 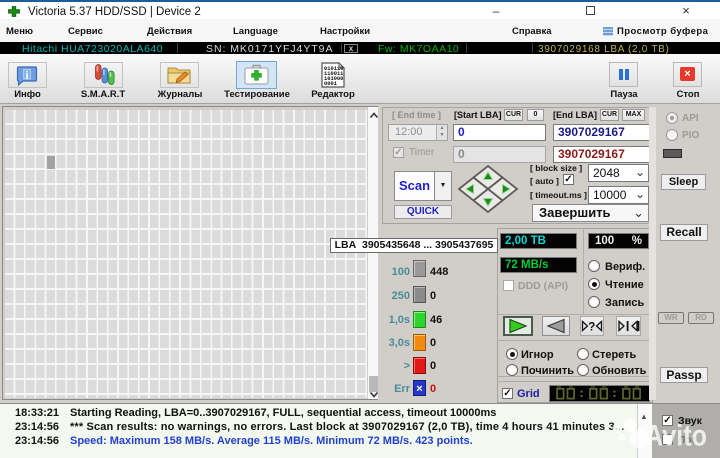 I want to click on svg-text: 0001, so click(x=330, y=84).